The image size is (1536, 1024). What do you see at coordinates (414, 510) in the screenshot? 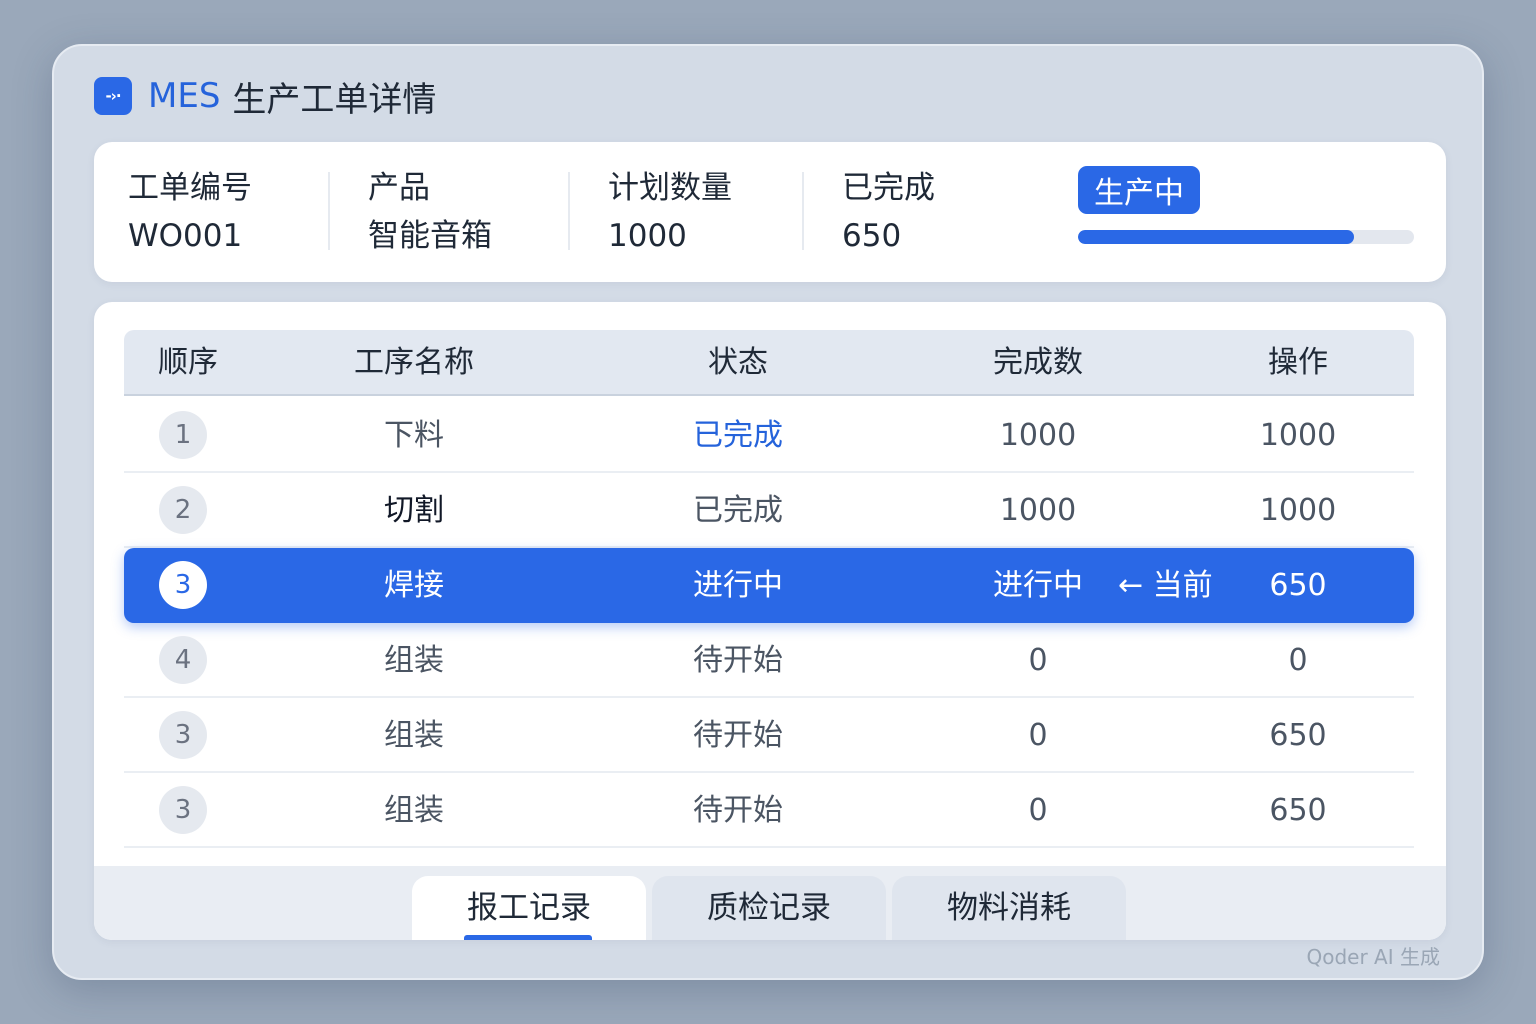
I see `process-name: 切割` at bounding box center [414, 510].